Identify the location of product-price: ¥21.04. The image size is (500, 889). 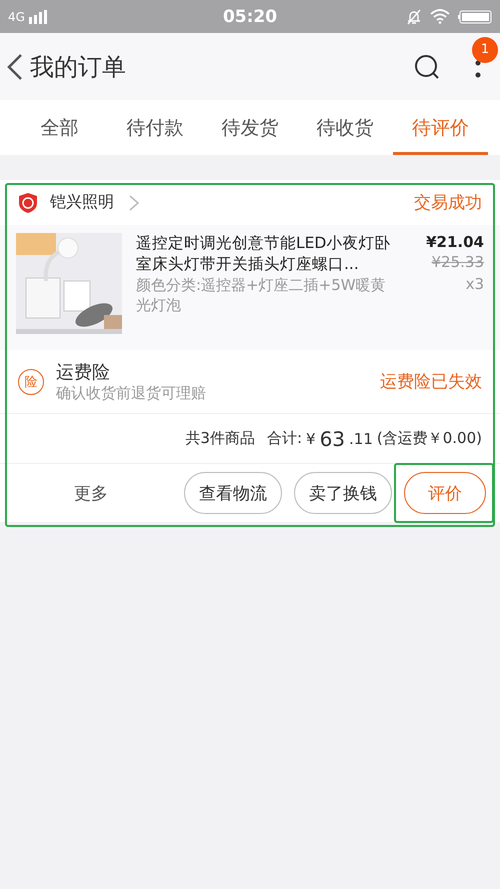
(455, 242).